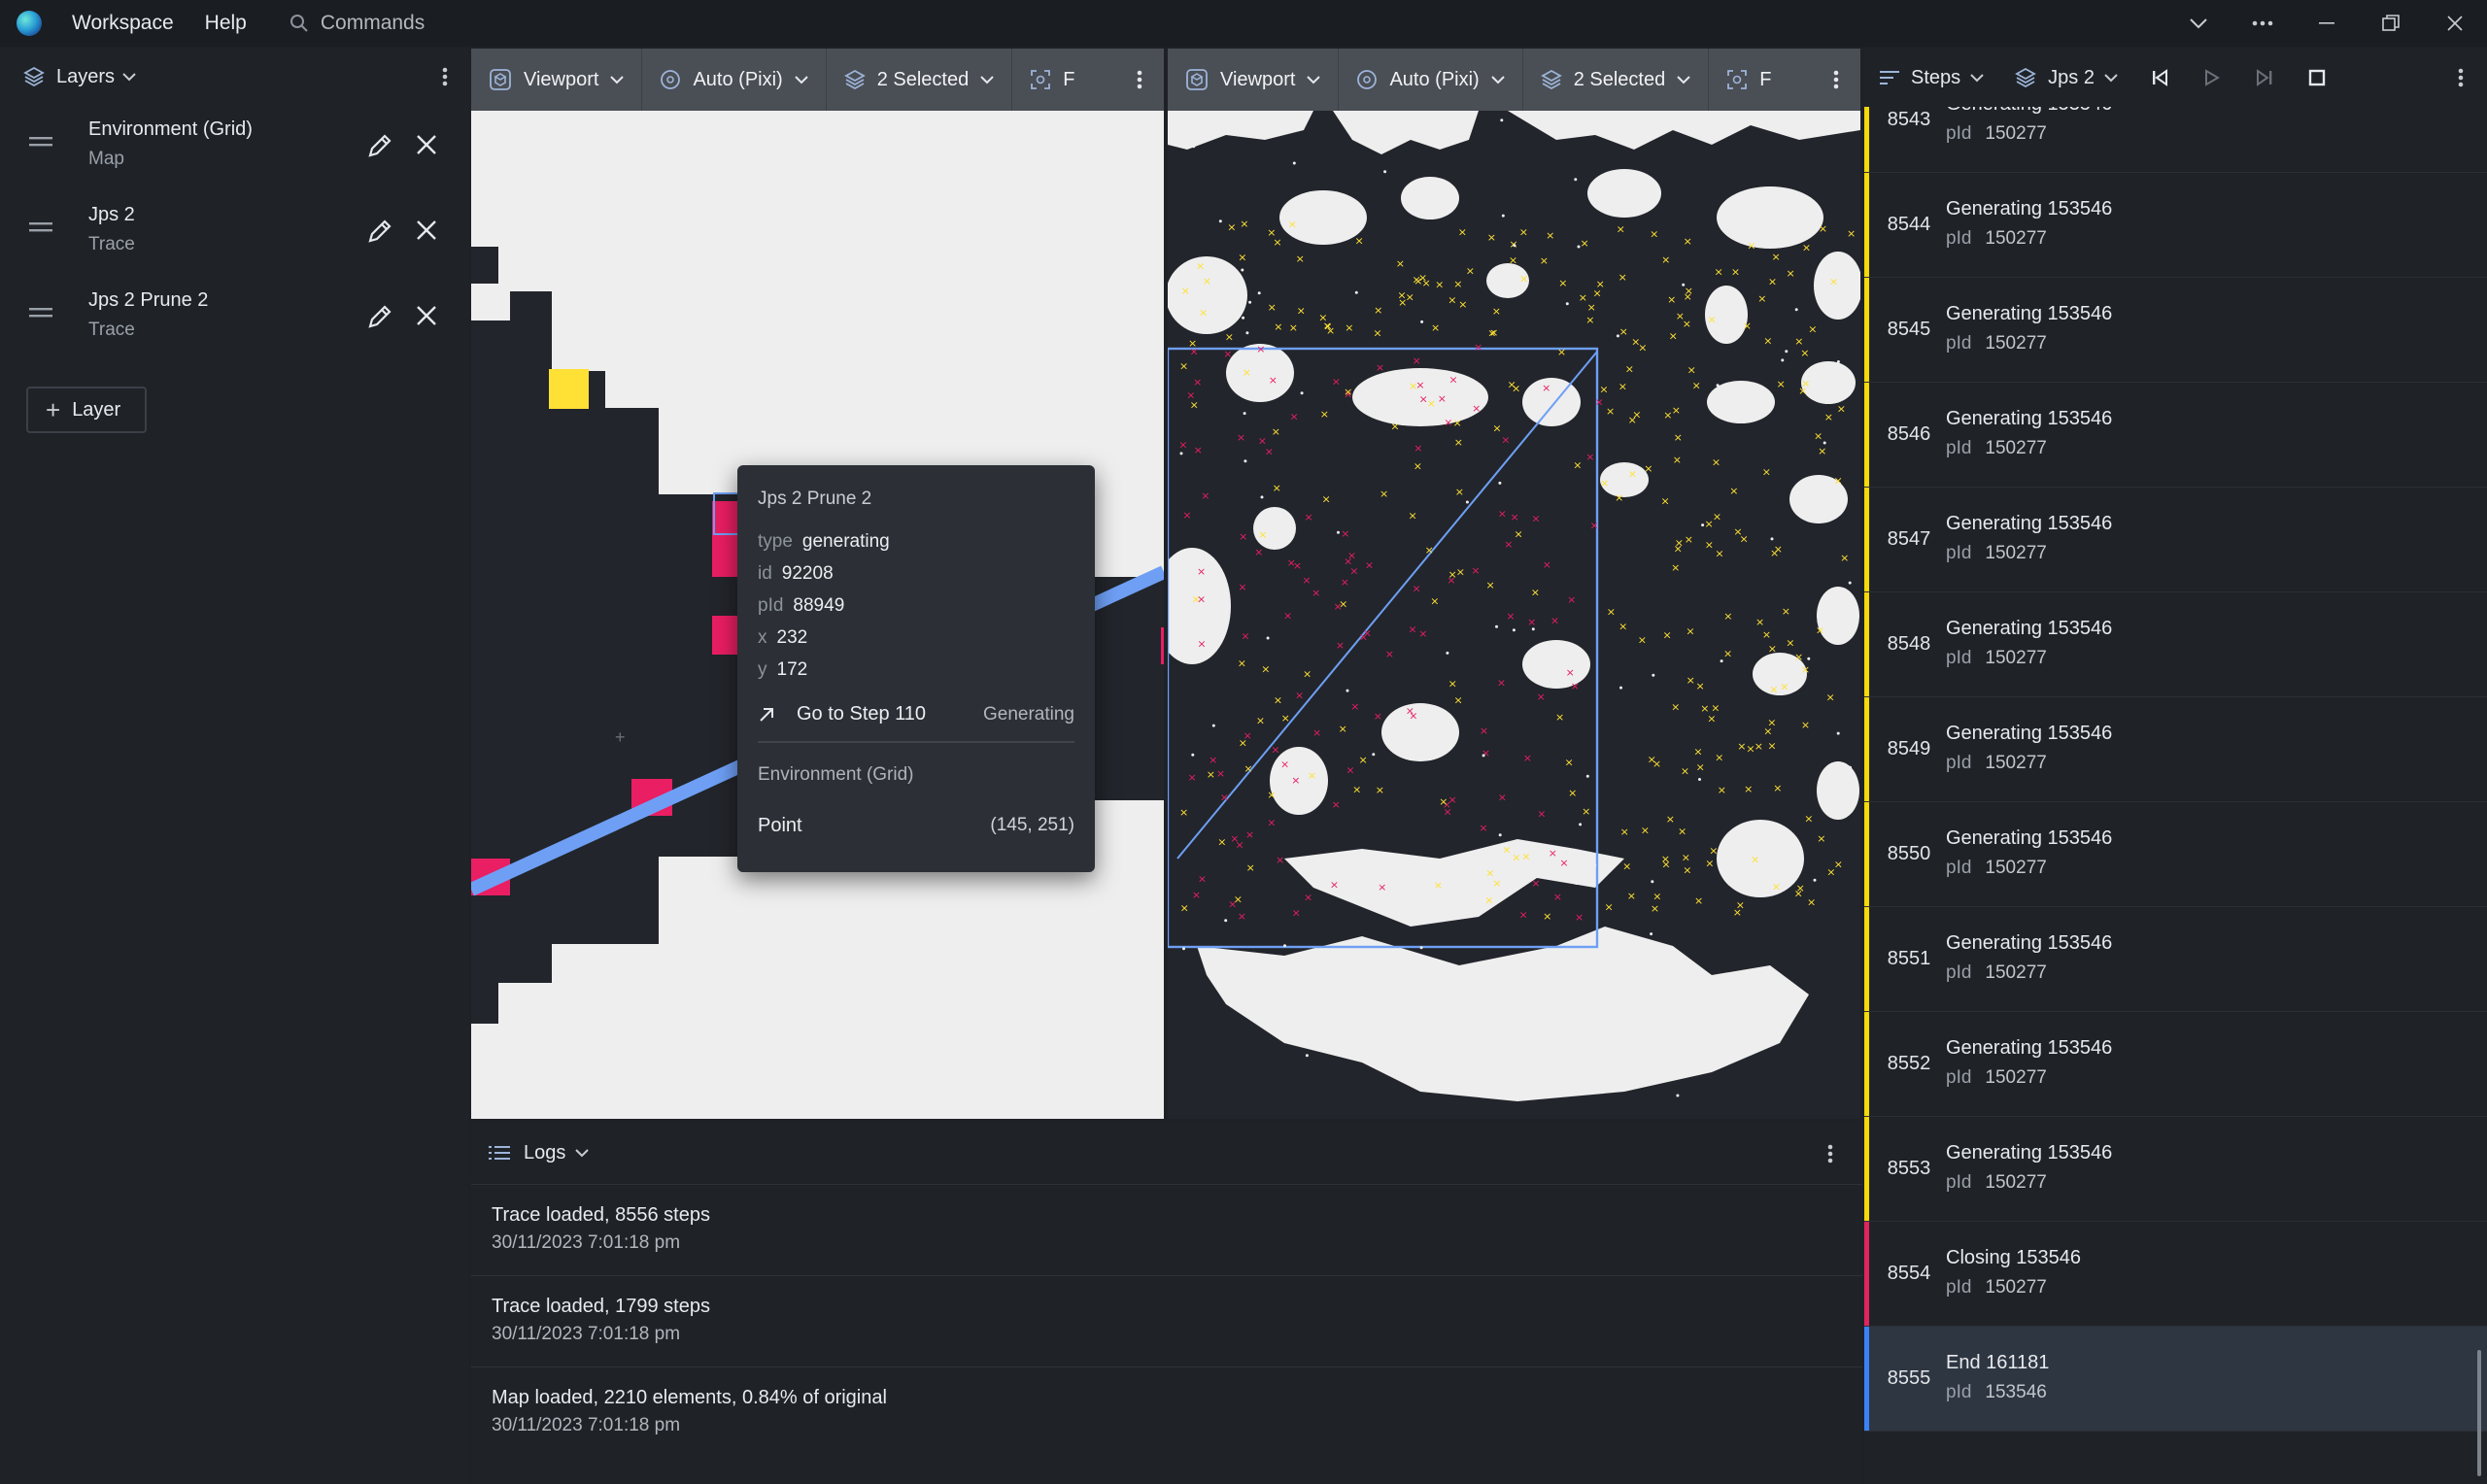  Describe the element at coordinates (2327, 23) in the screenshot. I see `minimize-icon` at that location.